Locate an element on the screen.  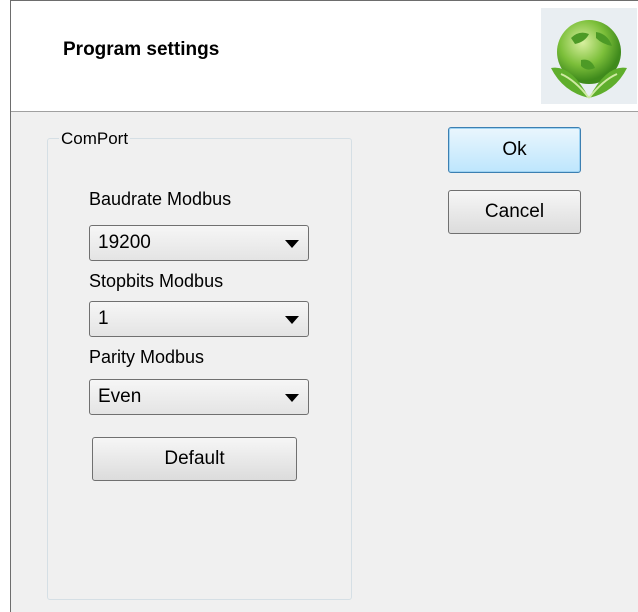
parity-label: Parity Modbus is located at coordinates (147, 357).